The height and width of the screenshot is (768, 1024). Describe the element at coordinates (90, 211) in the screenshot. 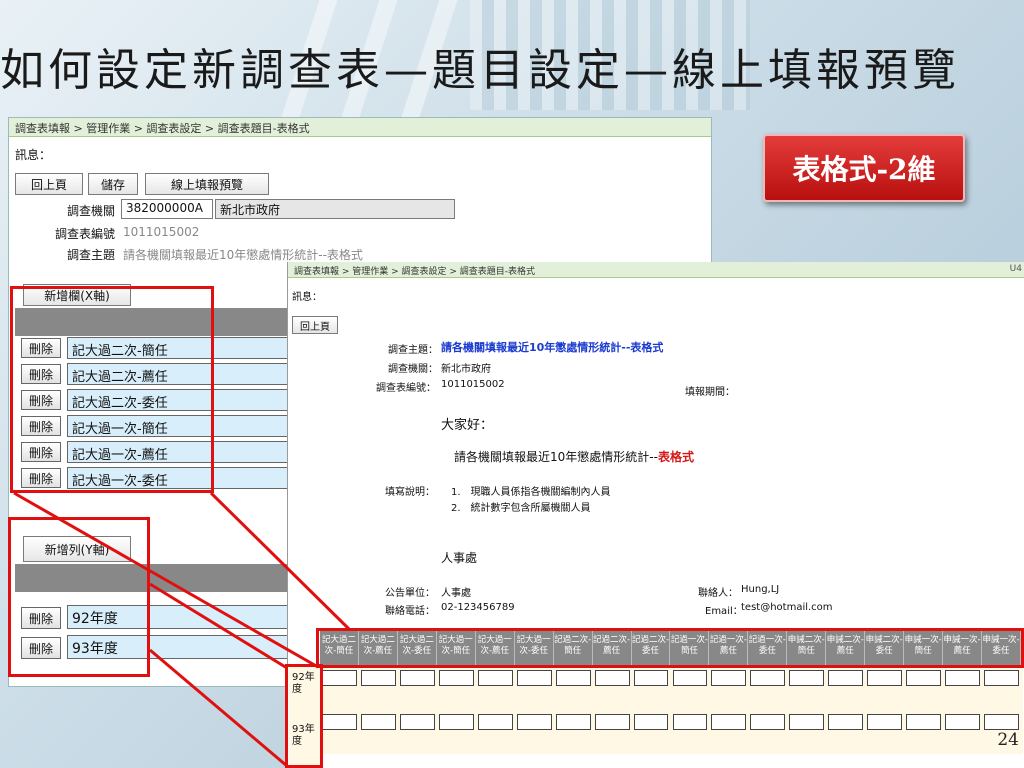

I see `agency-label: 調查機關` at that location.